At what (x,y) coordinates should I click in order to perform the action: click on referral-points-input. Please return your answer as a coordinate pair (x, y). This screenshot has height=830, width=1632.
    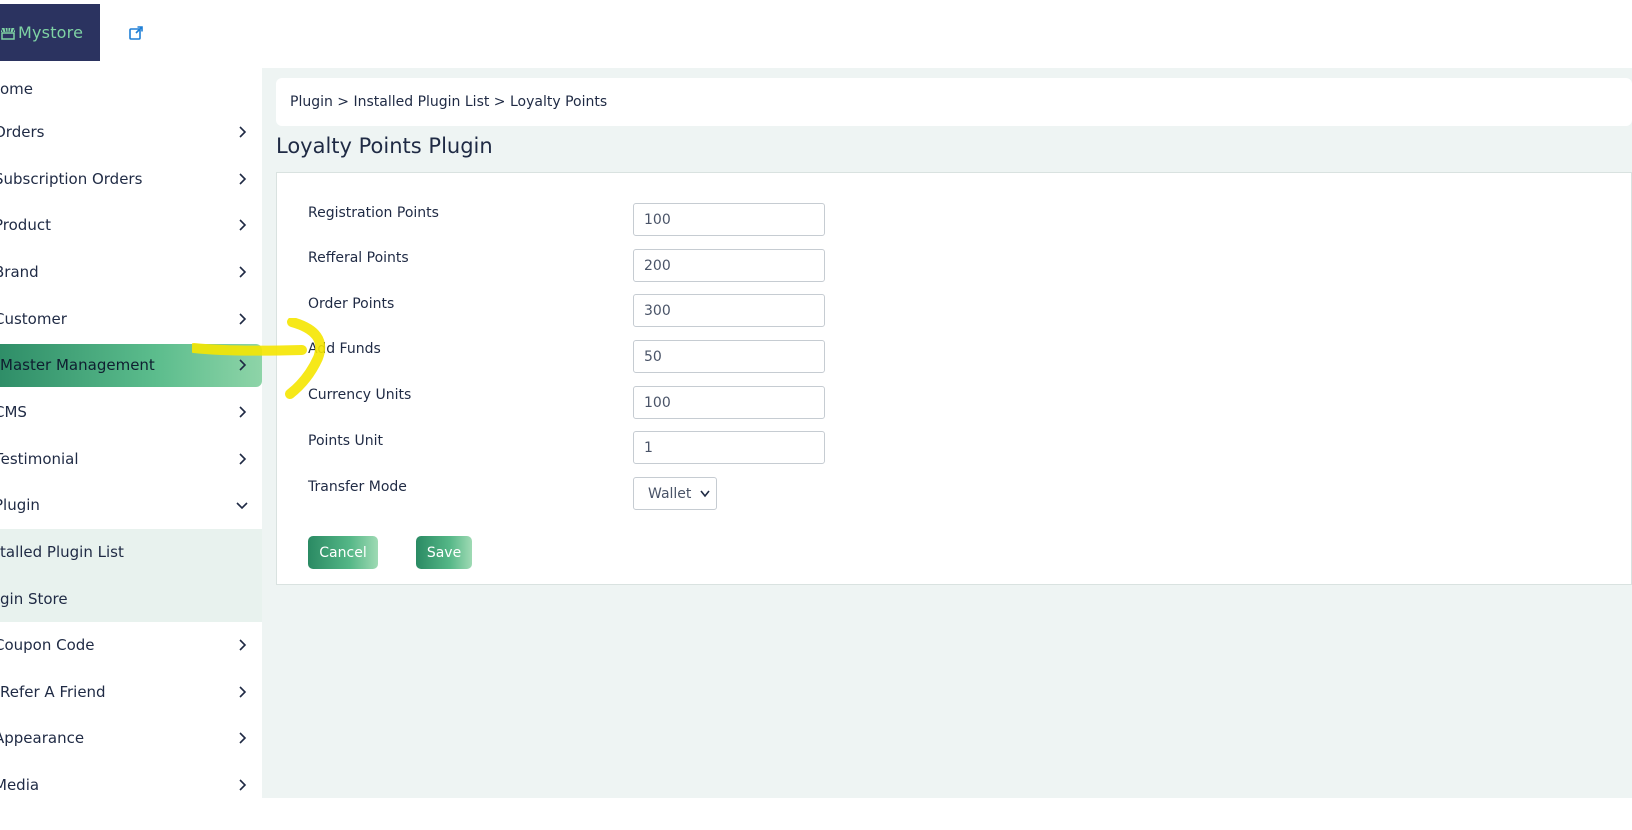
    Looking at the image, I should click on (729, 265).